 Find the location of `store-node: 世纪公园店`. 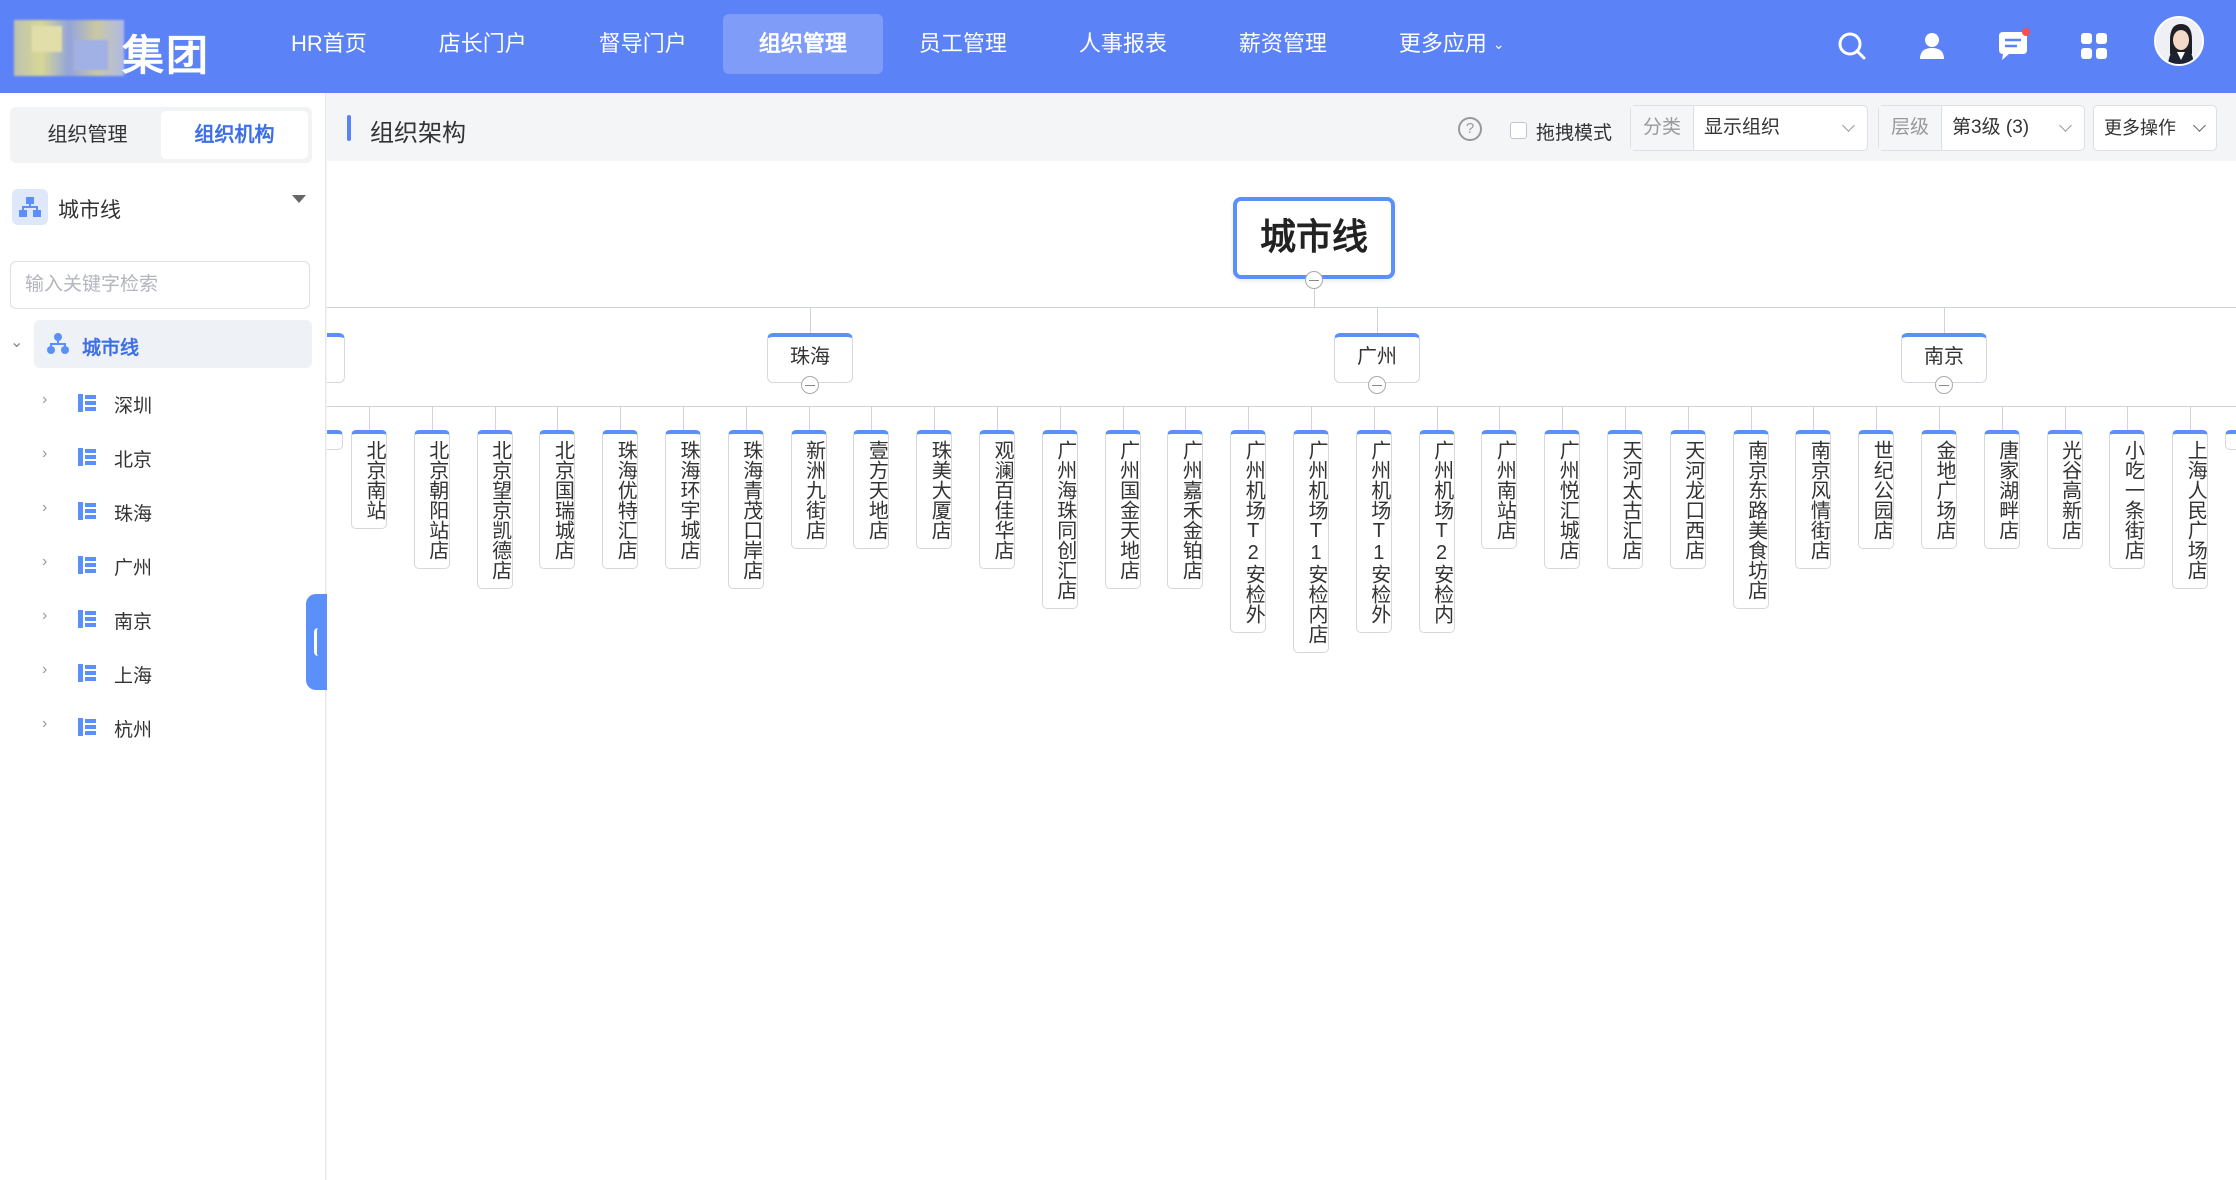

store-node: 世纪公园店 is located at coordinates (1876, 489).